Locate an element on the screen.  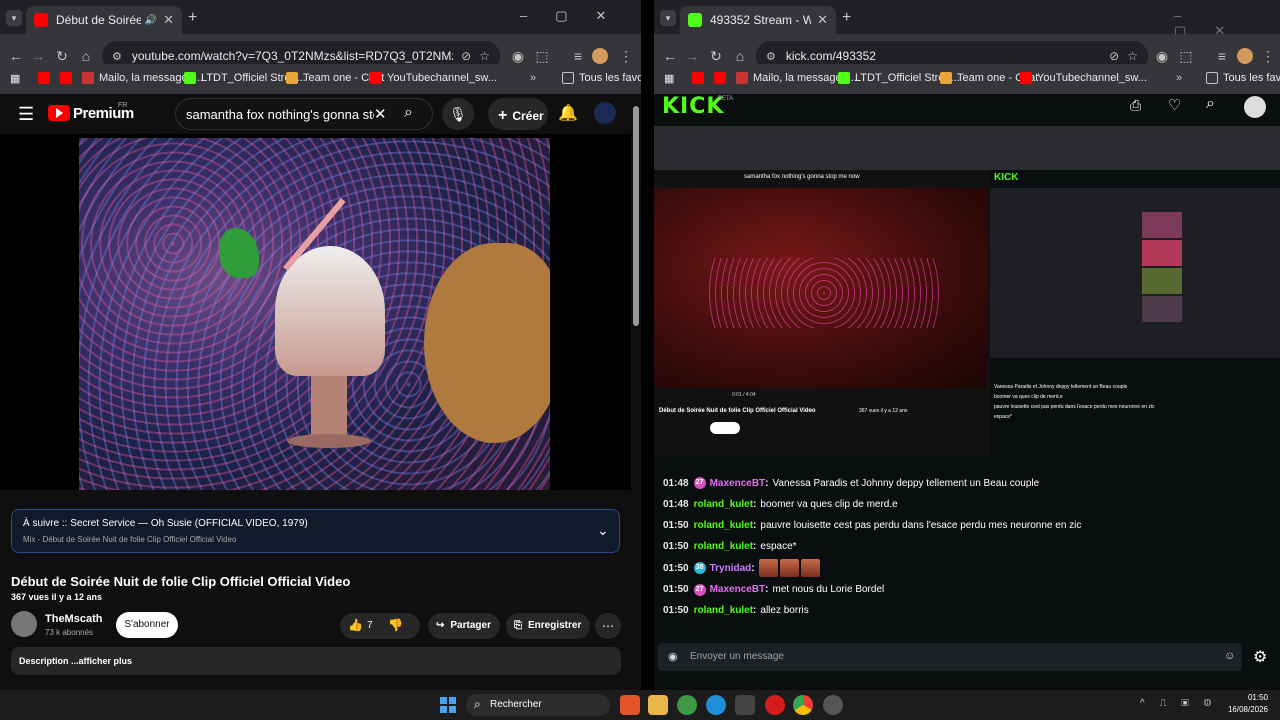
create-button: + Créer is located at coordinates (518, 114).